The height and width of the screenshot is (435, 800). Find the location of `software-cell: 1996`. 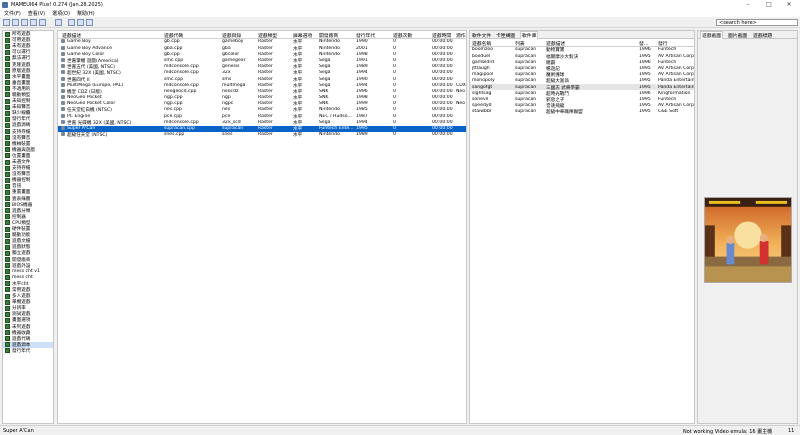

software-cell: 1996 is located at coordinates (645, 50).